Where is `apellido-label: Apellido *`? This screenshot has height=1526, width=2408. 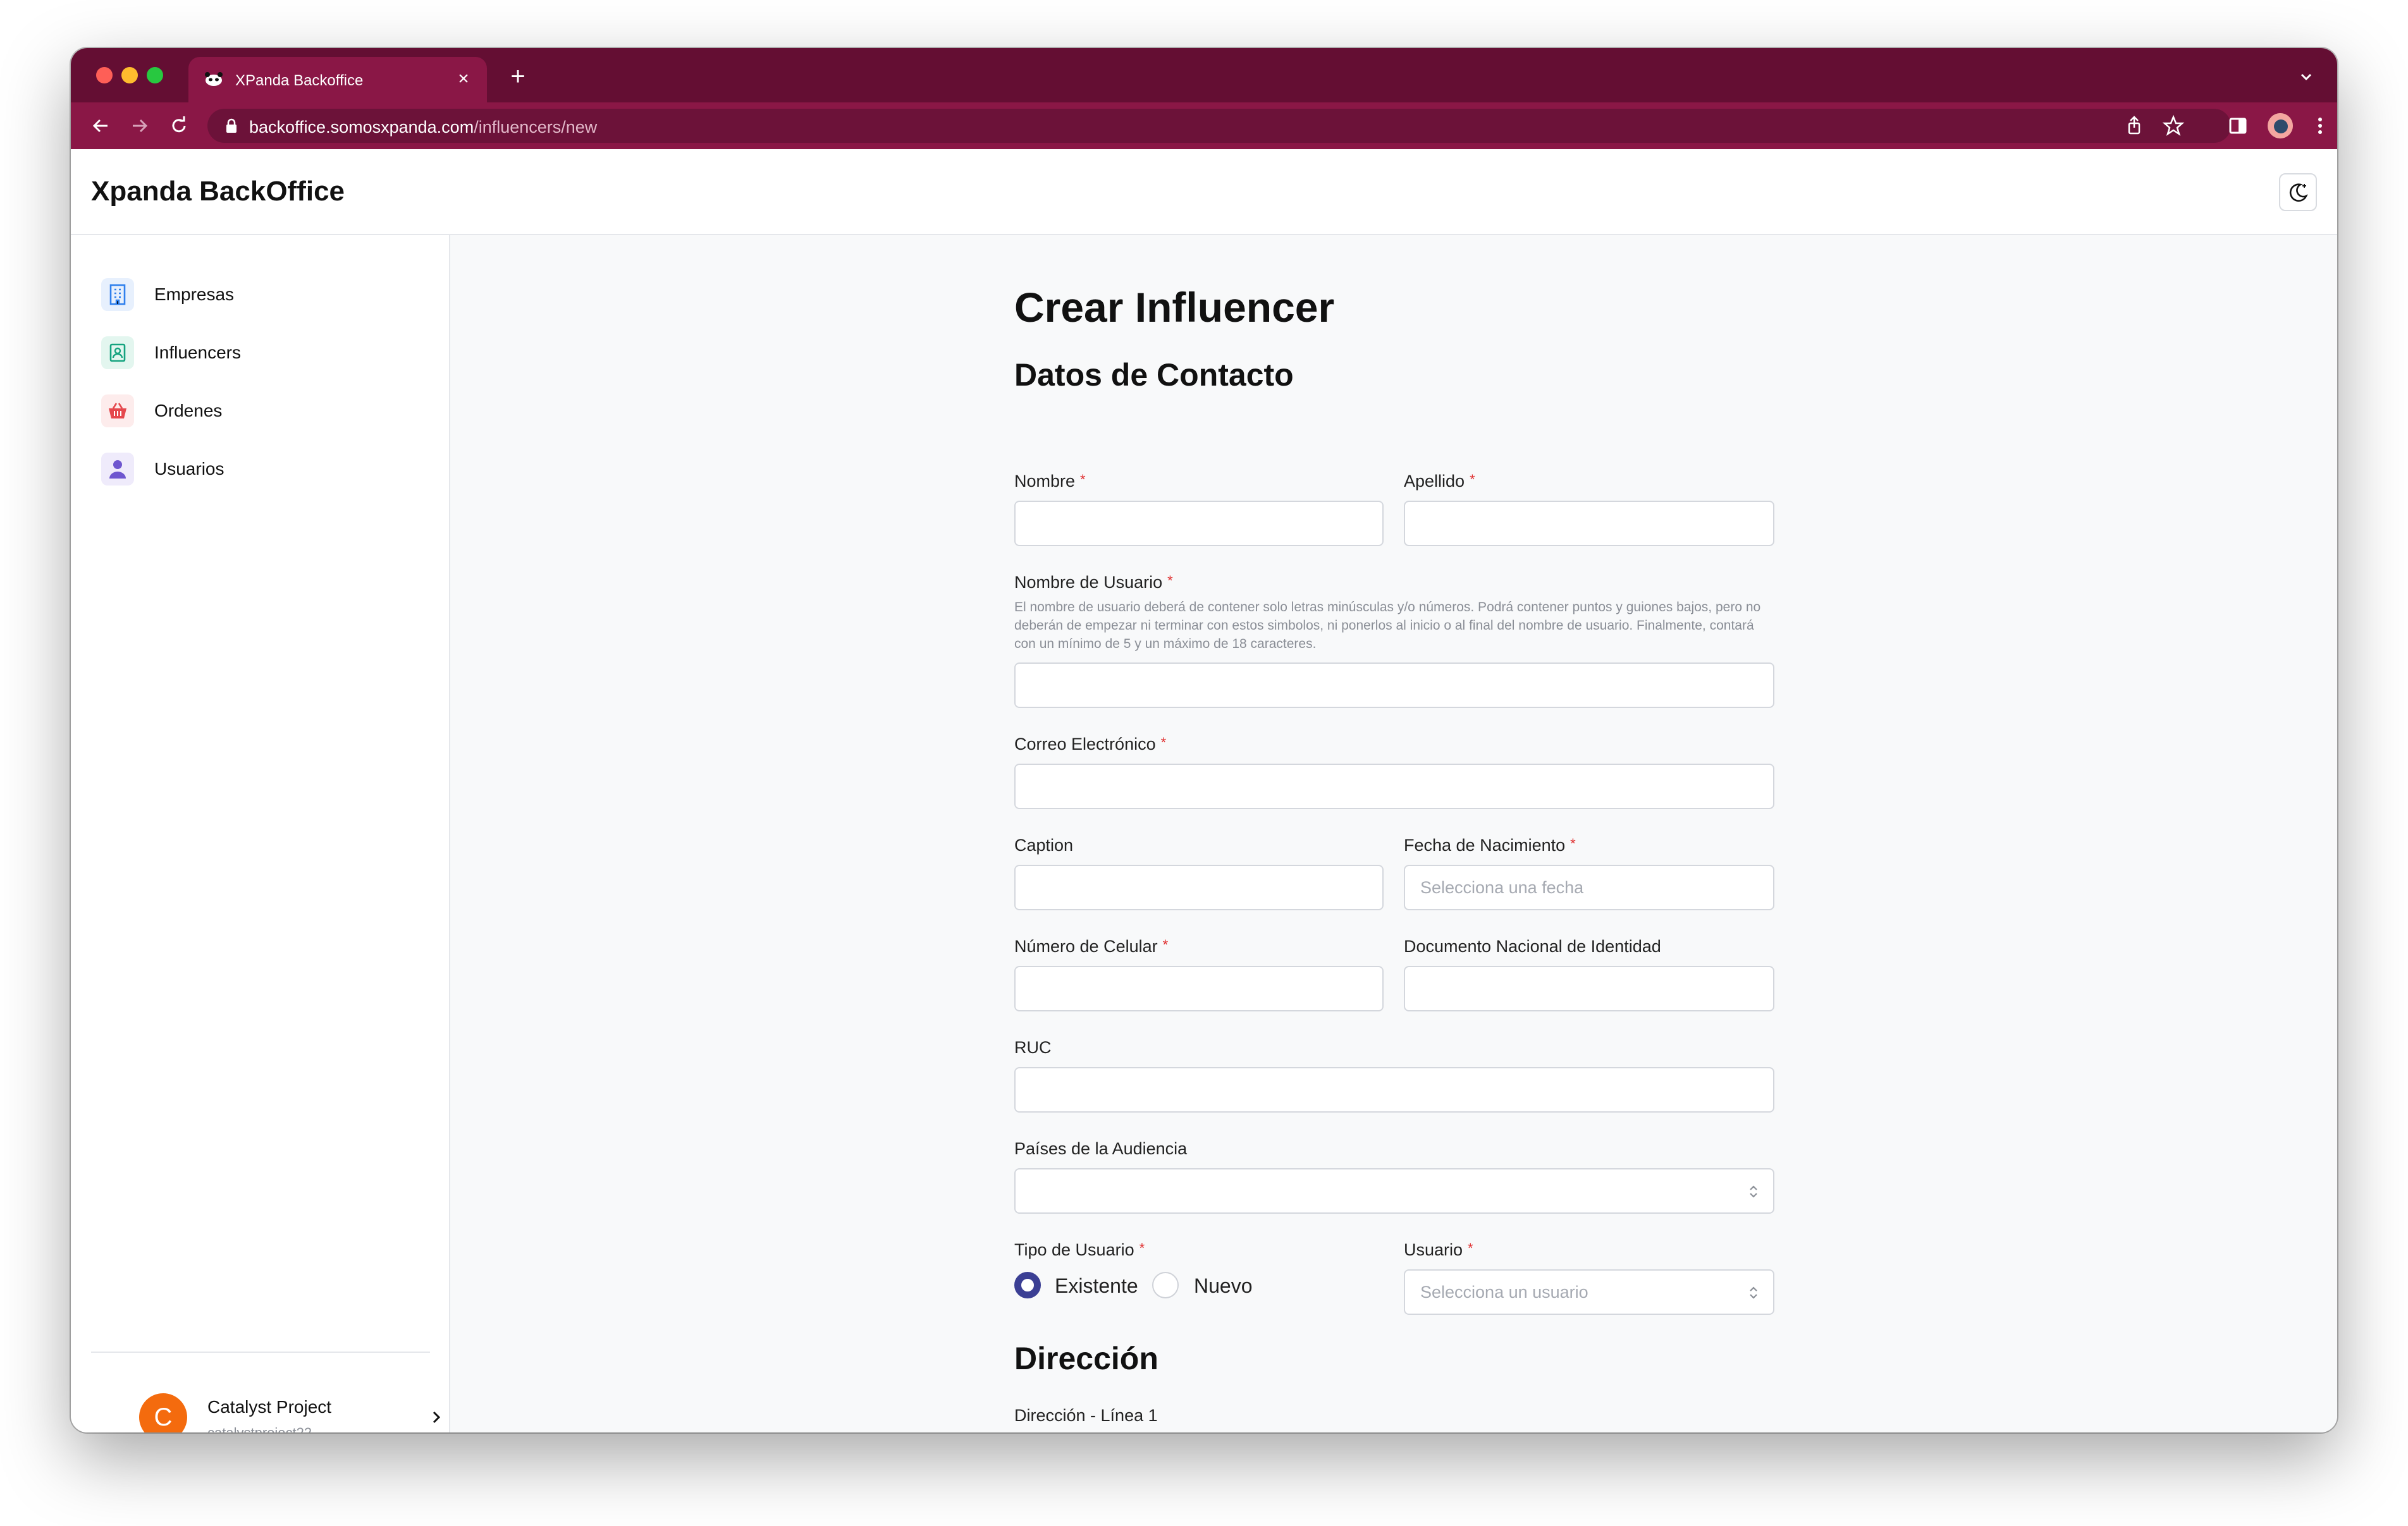
apellido-label: Apellido * is located at coordinates (1439, 481).